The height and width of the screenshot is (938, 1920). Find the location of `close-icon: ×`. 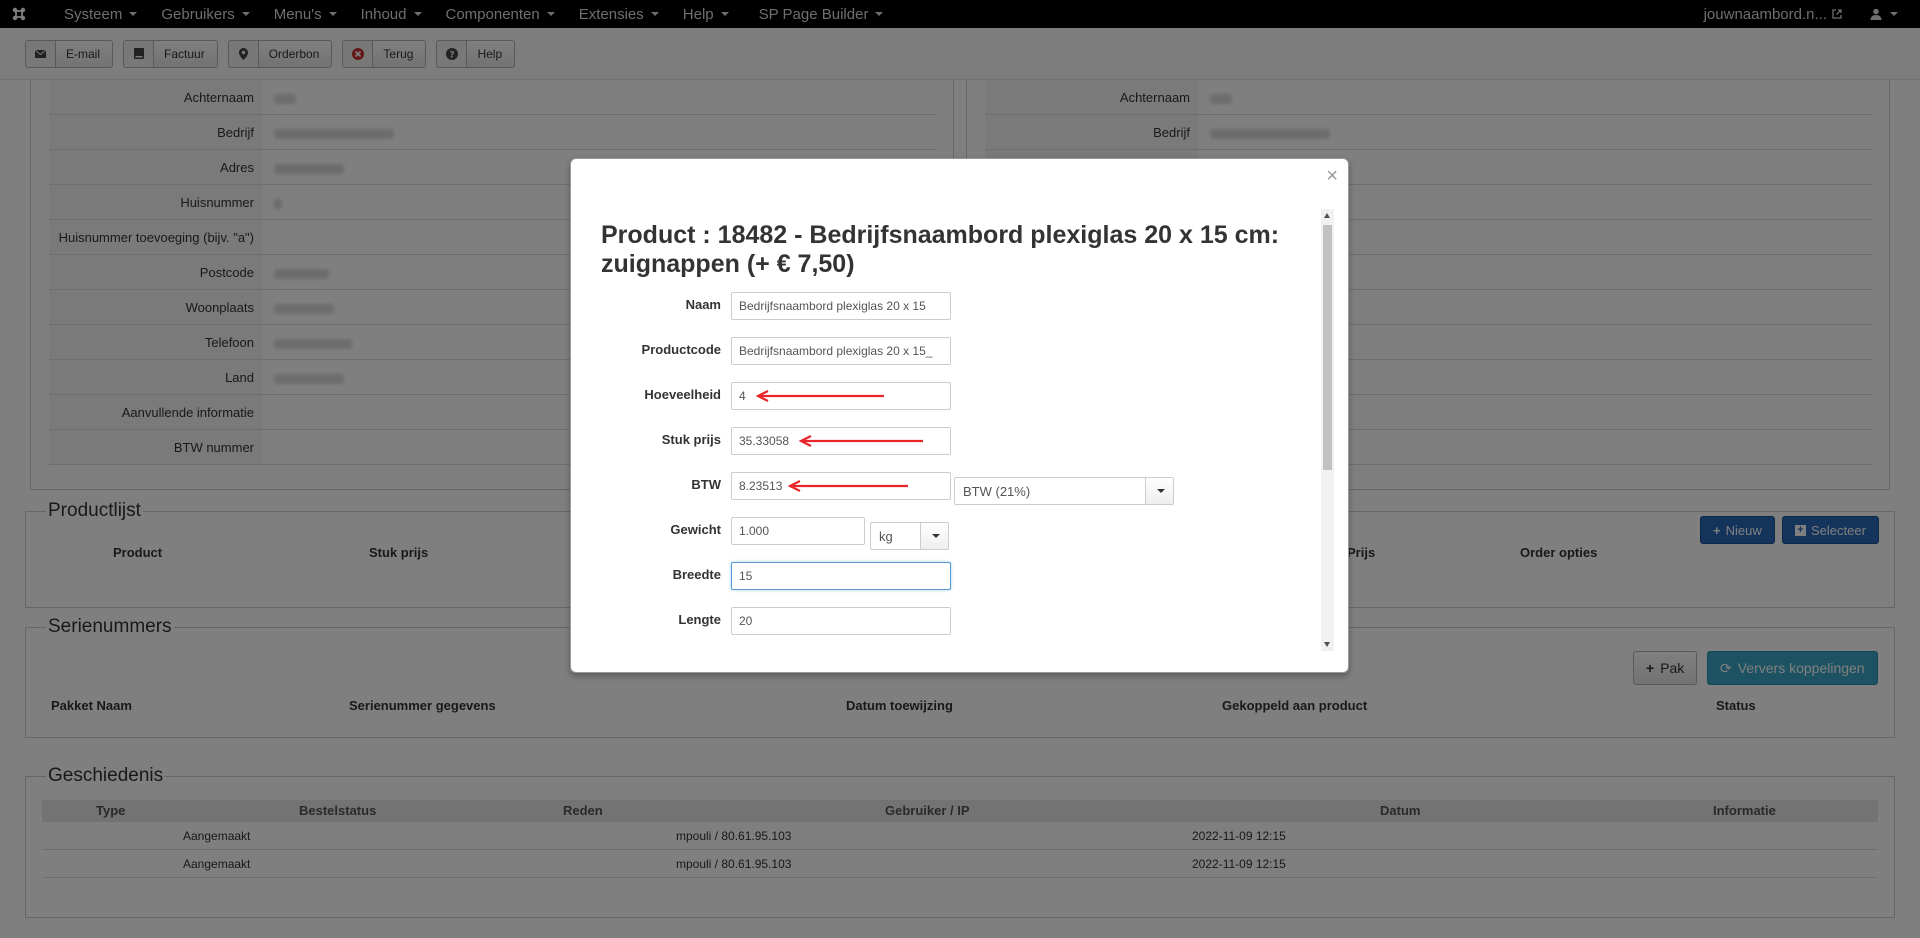

close-icon: × is located at coordinates (1332, 176).